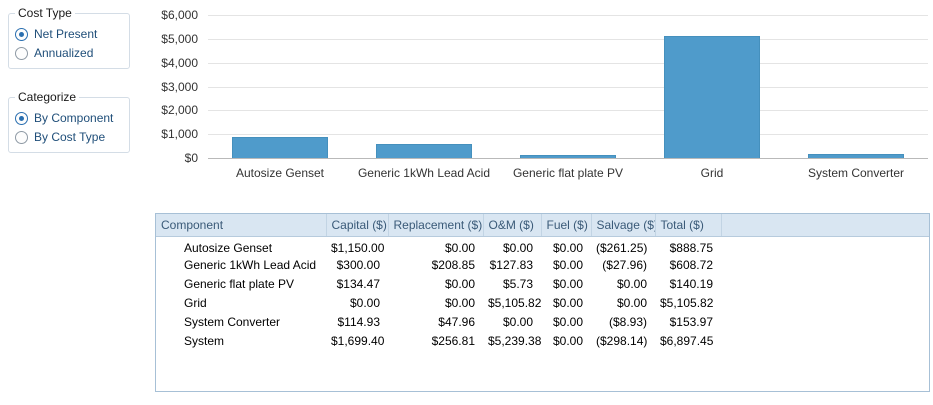 The height and width of the screenshot is (405, 933). Describe the element at coordinates (358, 247) in the screenshot. I see `value-cell: $1,150.00` at that location.